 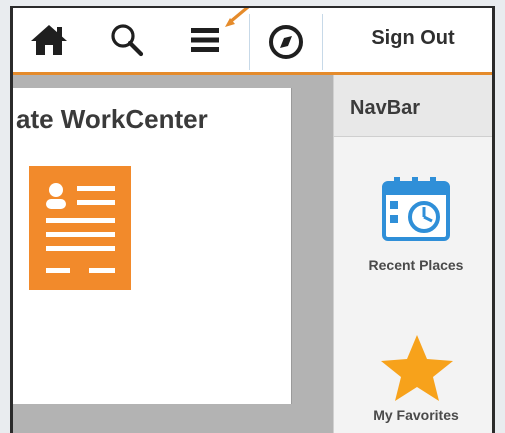 I want to click on navbar-title: NavBar, so click(x=385, y=108).